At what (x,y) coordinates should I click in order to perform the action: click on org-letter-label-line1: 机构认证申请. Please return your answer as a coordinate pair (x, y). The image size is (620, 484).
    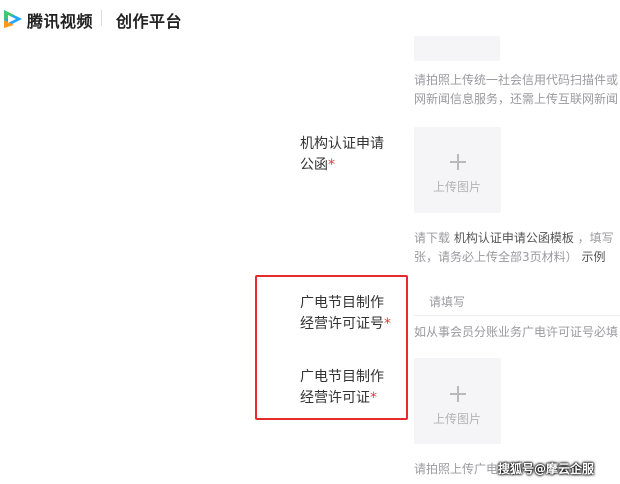
    Looking at the image, I should click on (342, 144).